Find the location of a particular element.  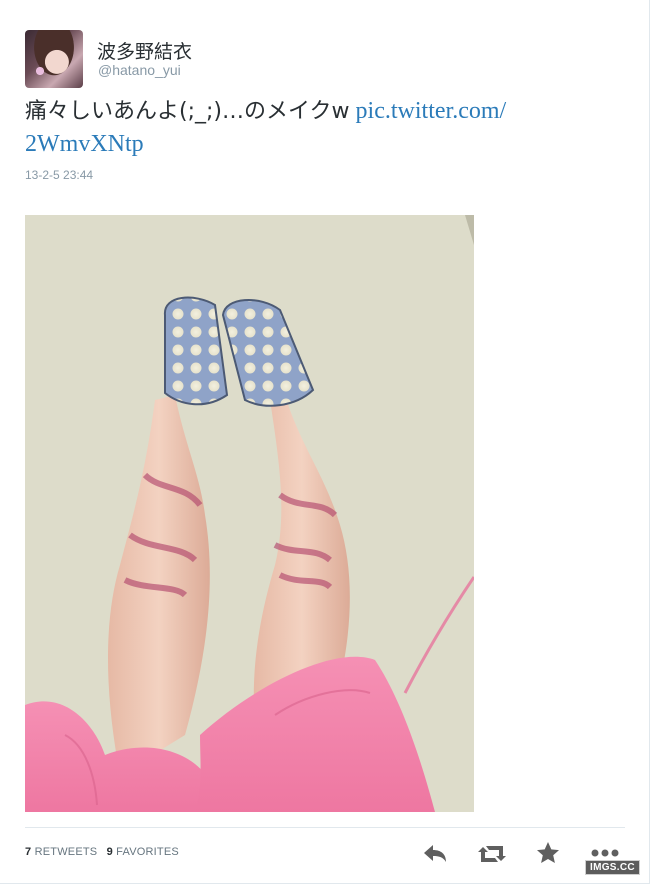

screen-name: @hatano_yui is located at coordinates (139, 70).